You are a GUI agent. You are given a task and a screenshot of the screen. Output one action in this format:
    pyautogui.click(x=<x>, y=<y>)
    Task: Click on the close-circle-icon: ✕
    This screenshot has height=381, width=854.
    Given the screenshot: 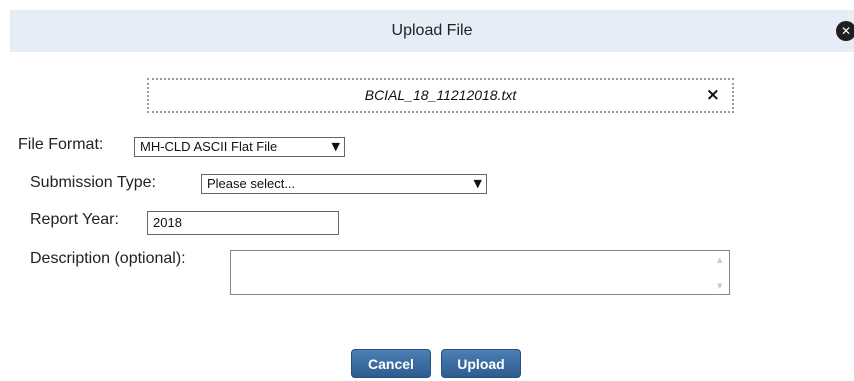 What is the action you would take?
    pyautogui.click(x=845, y=31)
    